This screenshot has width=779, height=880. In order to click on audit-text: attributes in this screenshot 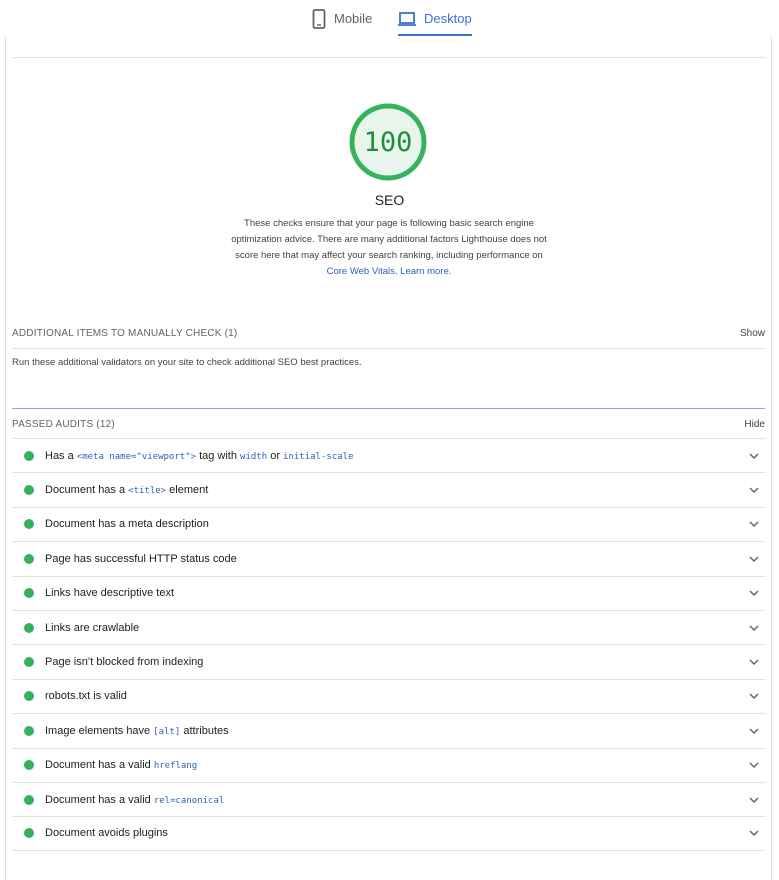, I will do `click(204, 730)`.